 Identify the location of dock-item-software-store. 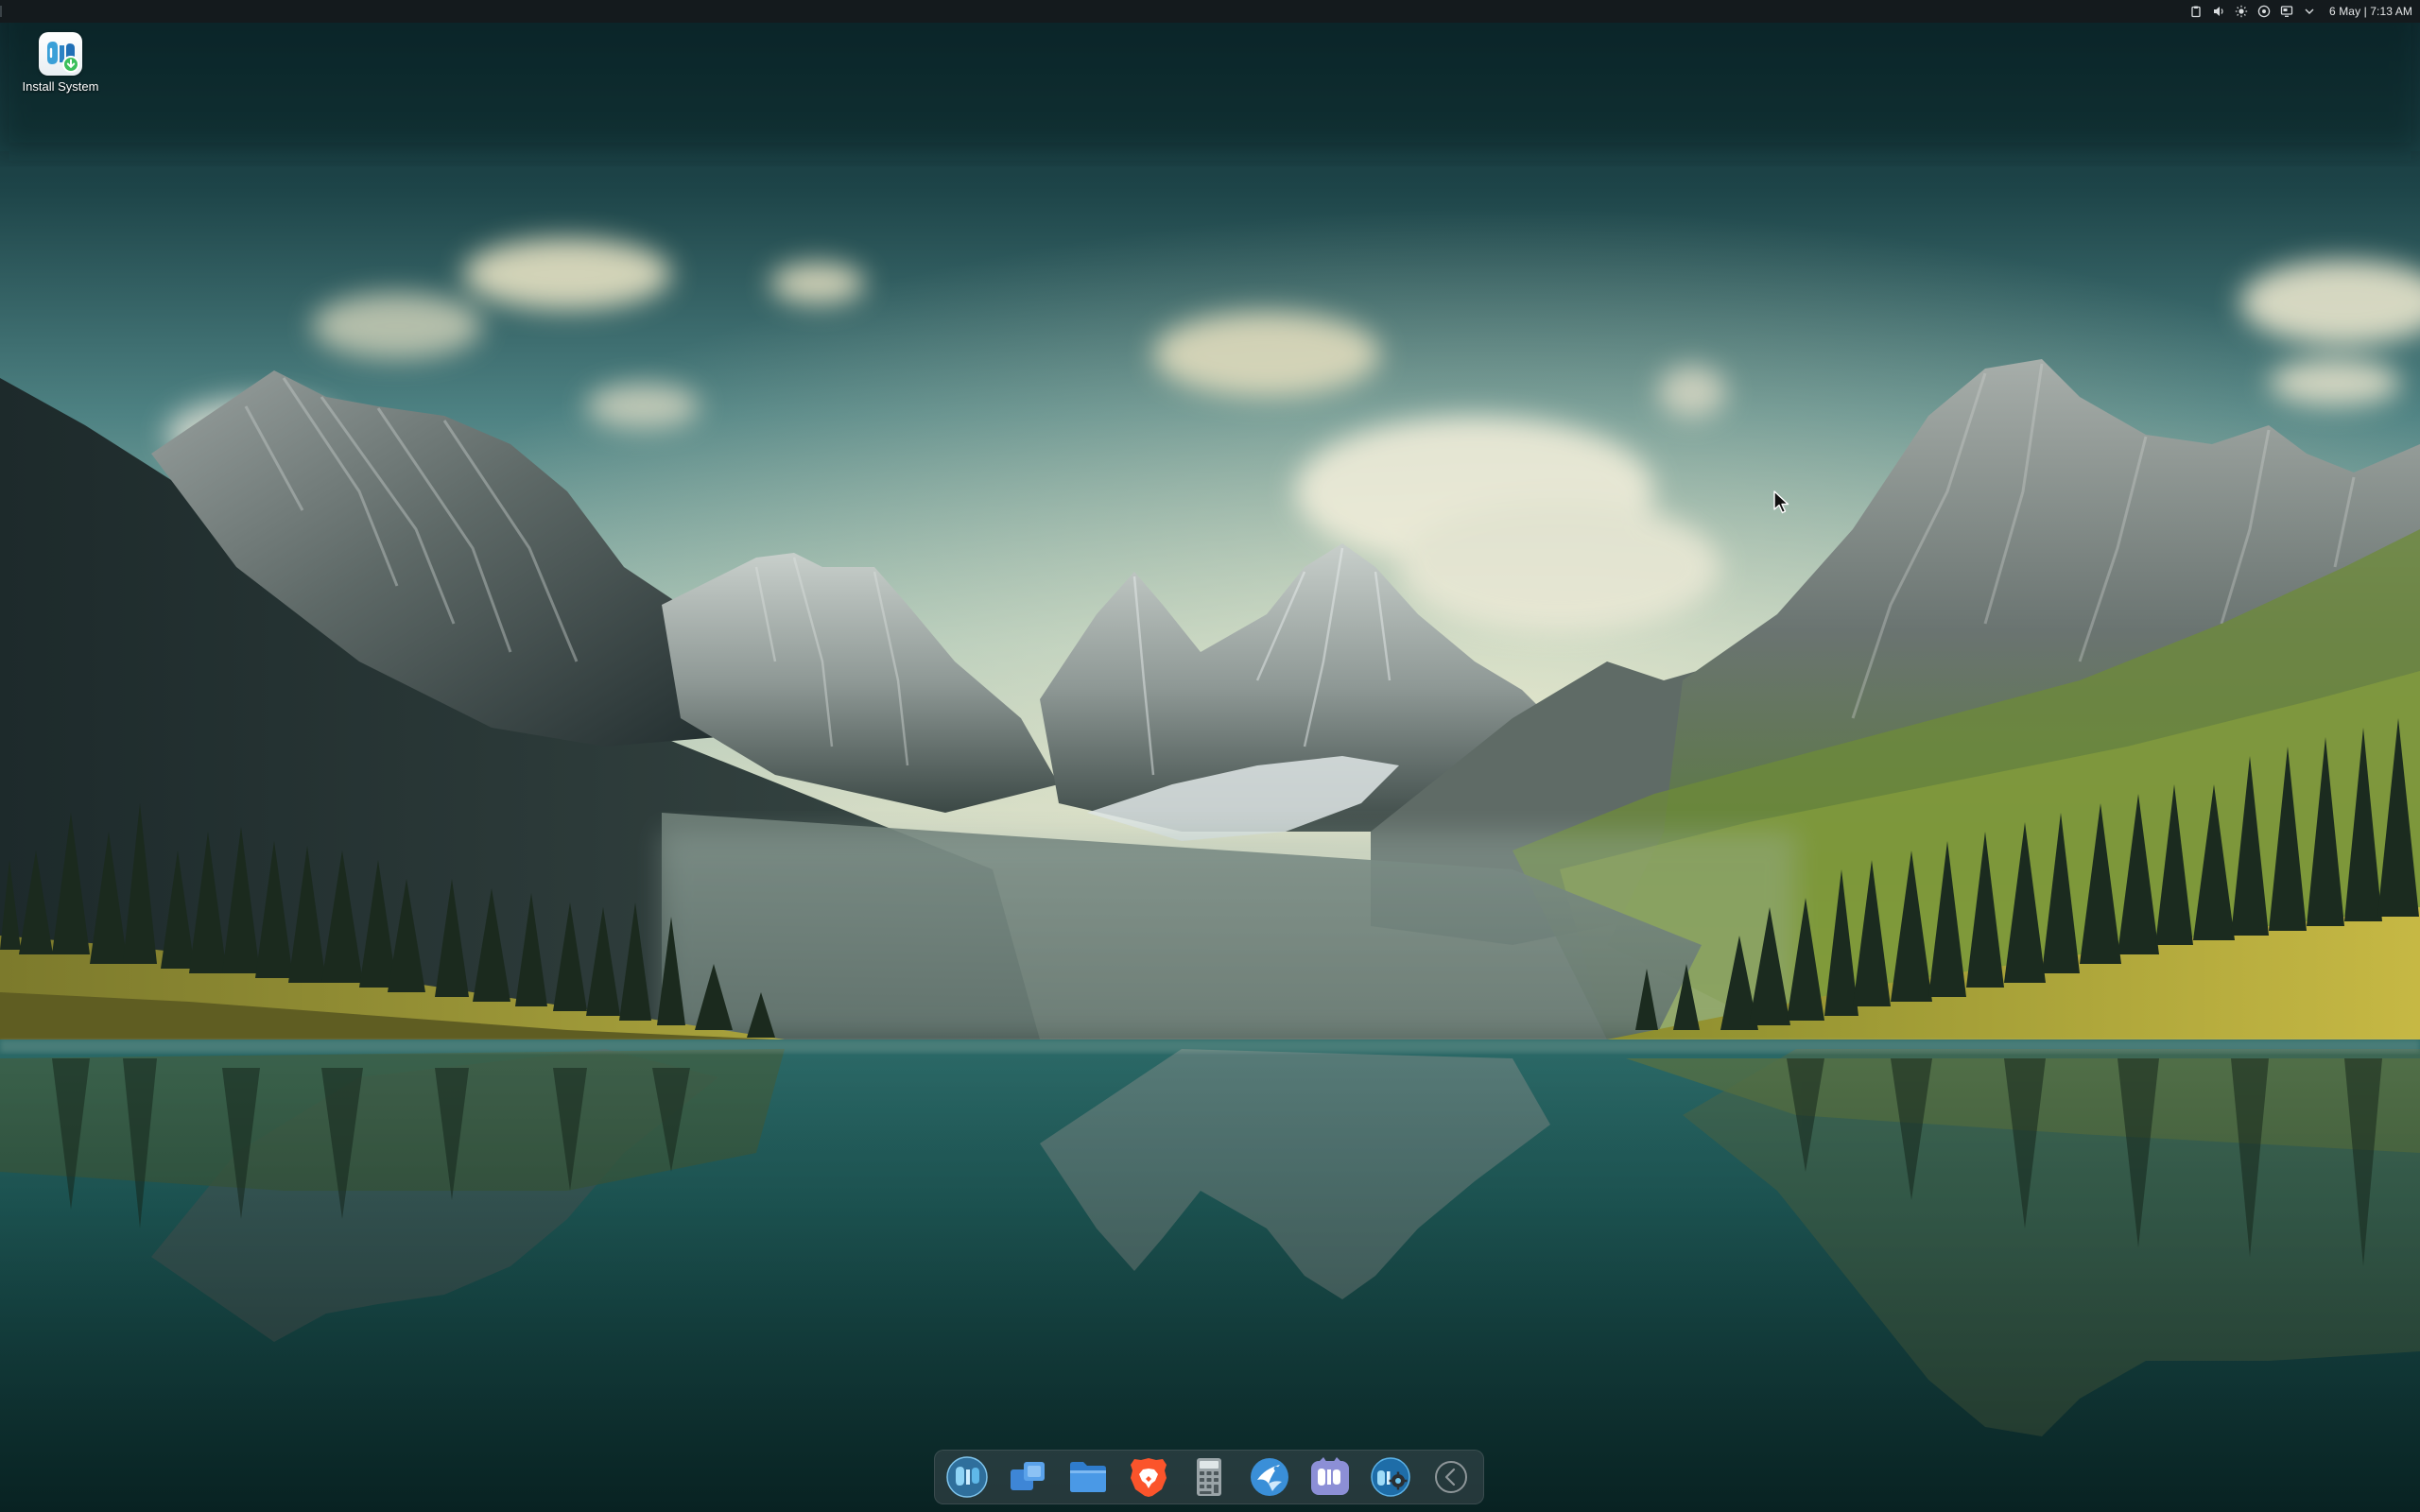
(1269, 1477).